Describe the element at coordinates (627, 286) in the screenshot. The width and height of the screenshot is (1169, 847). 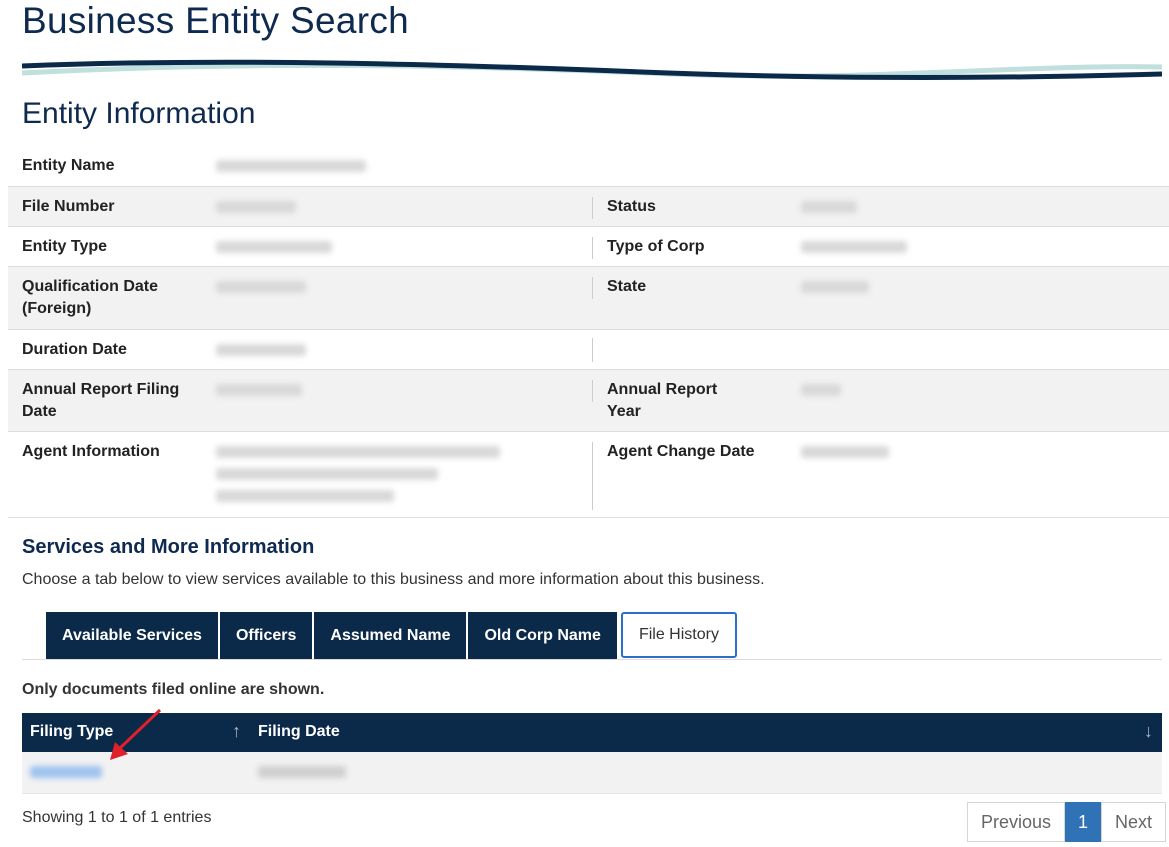
I see `state-label: State` at that location.